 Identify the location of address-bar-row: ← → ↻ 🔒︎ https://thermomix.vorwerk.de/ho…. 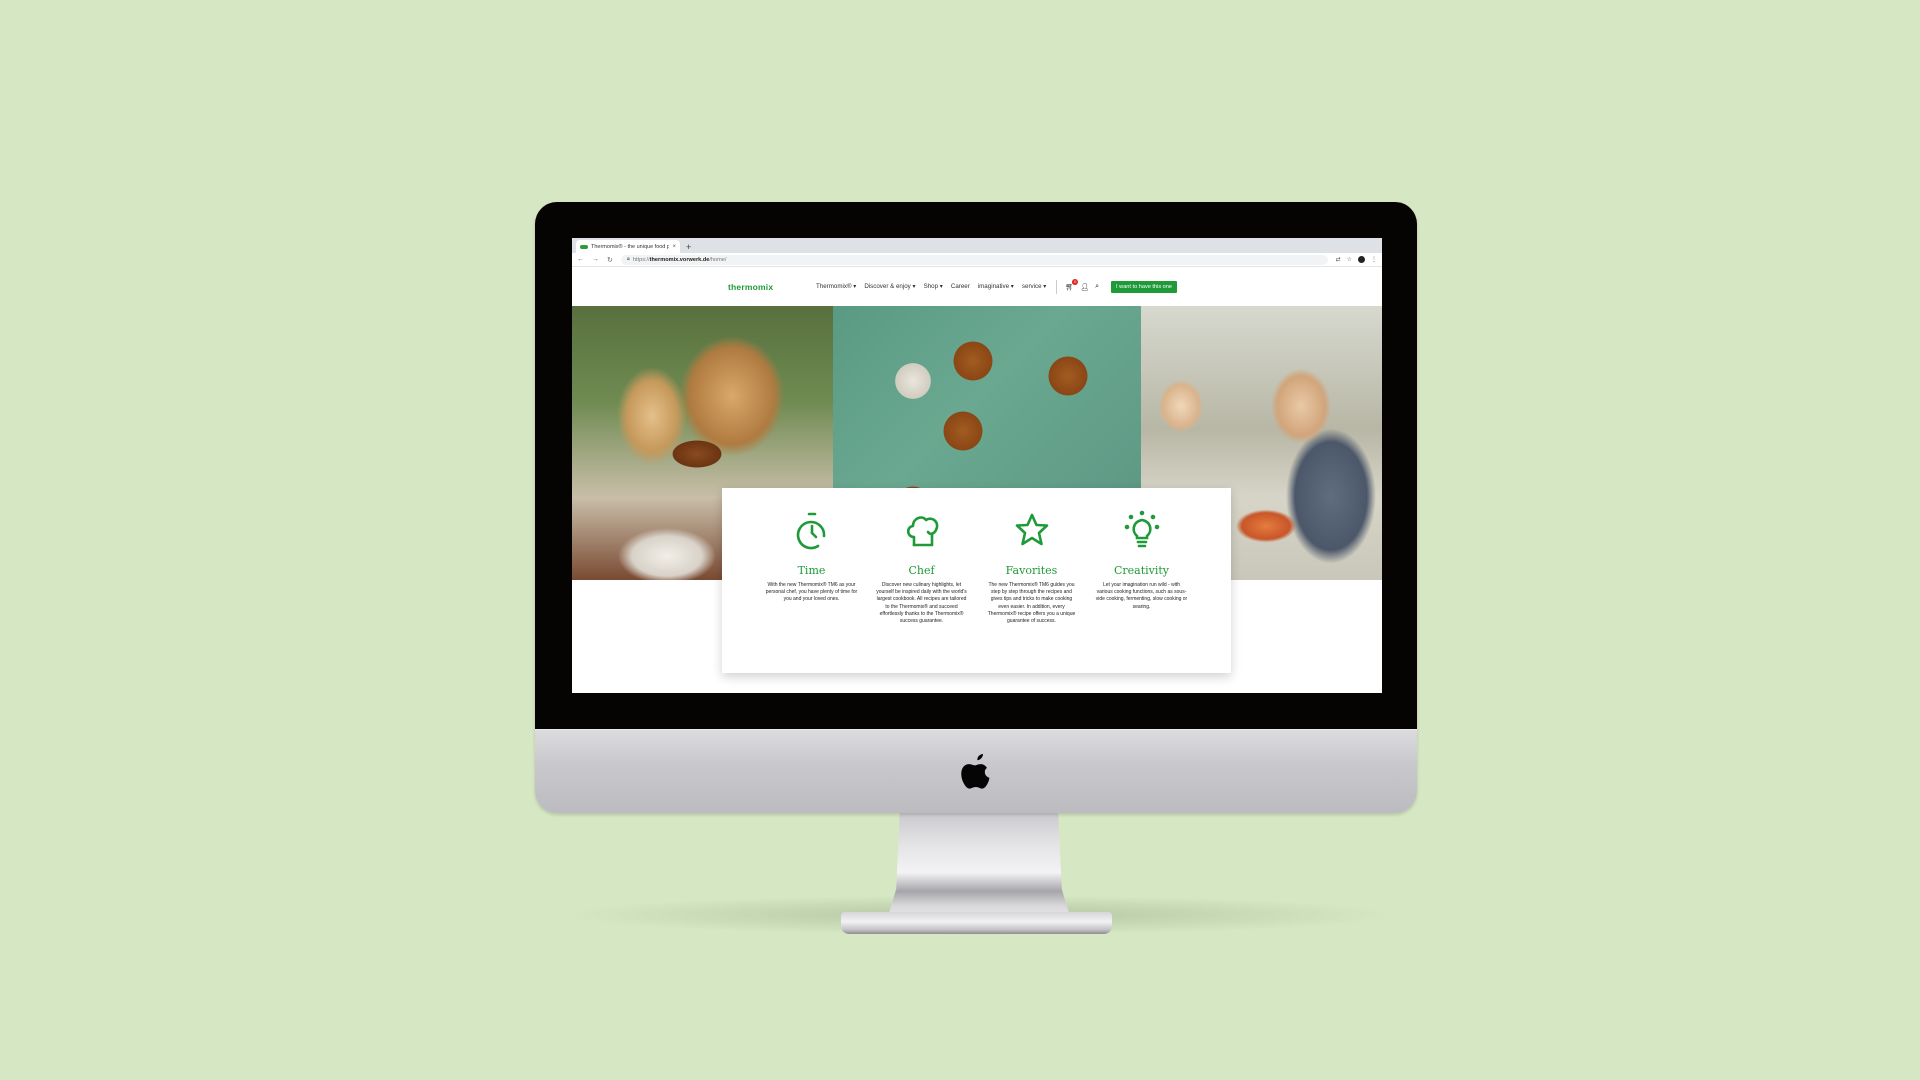
(977, 260).